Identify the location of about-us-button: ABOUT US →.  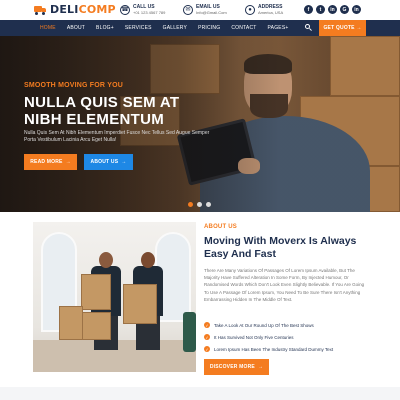
(108, 162).